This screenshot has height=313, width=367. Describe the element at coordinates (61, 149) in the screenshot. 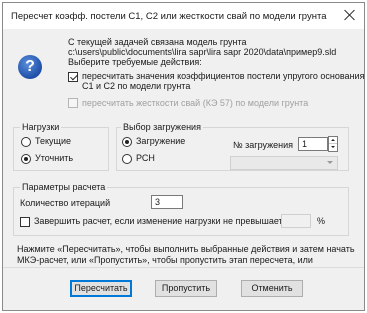

I see `loads-group` at that location.